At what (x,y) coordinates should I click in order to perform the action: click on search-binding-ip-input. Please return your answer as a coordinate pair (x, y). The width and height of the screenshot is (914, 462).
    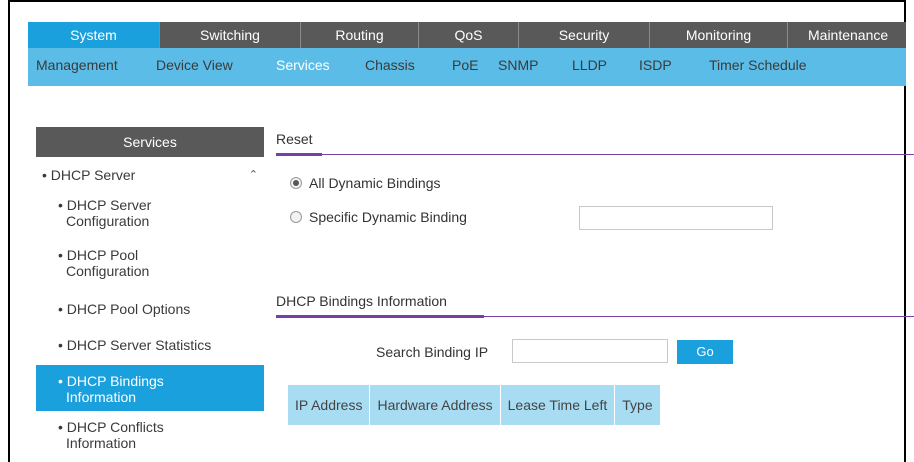
    Looking at the image, I should click on (590, 351).